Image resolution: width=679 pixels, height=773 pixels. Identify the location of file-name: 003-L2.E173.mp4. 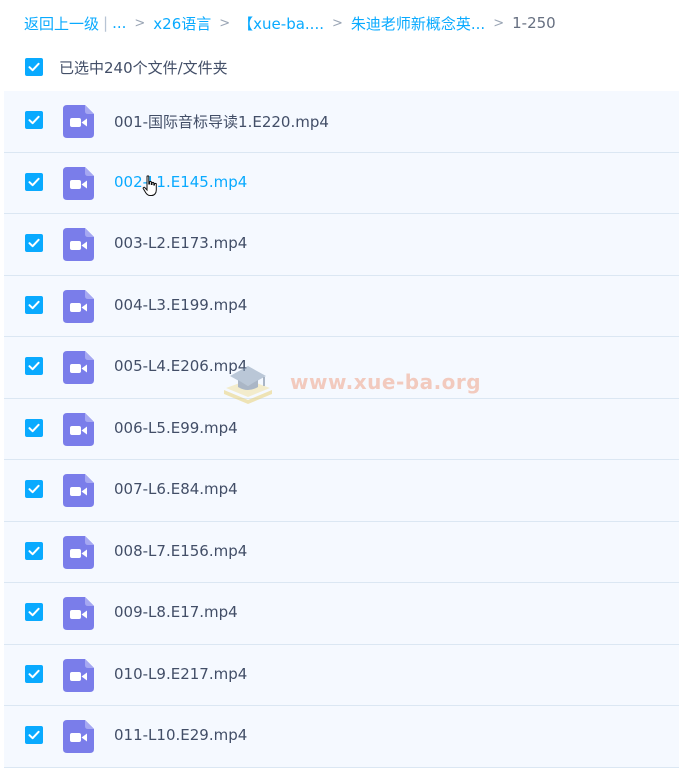
(180, 243).